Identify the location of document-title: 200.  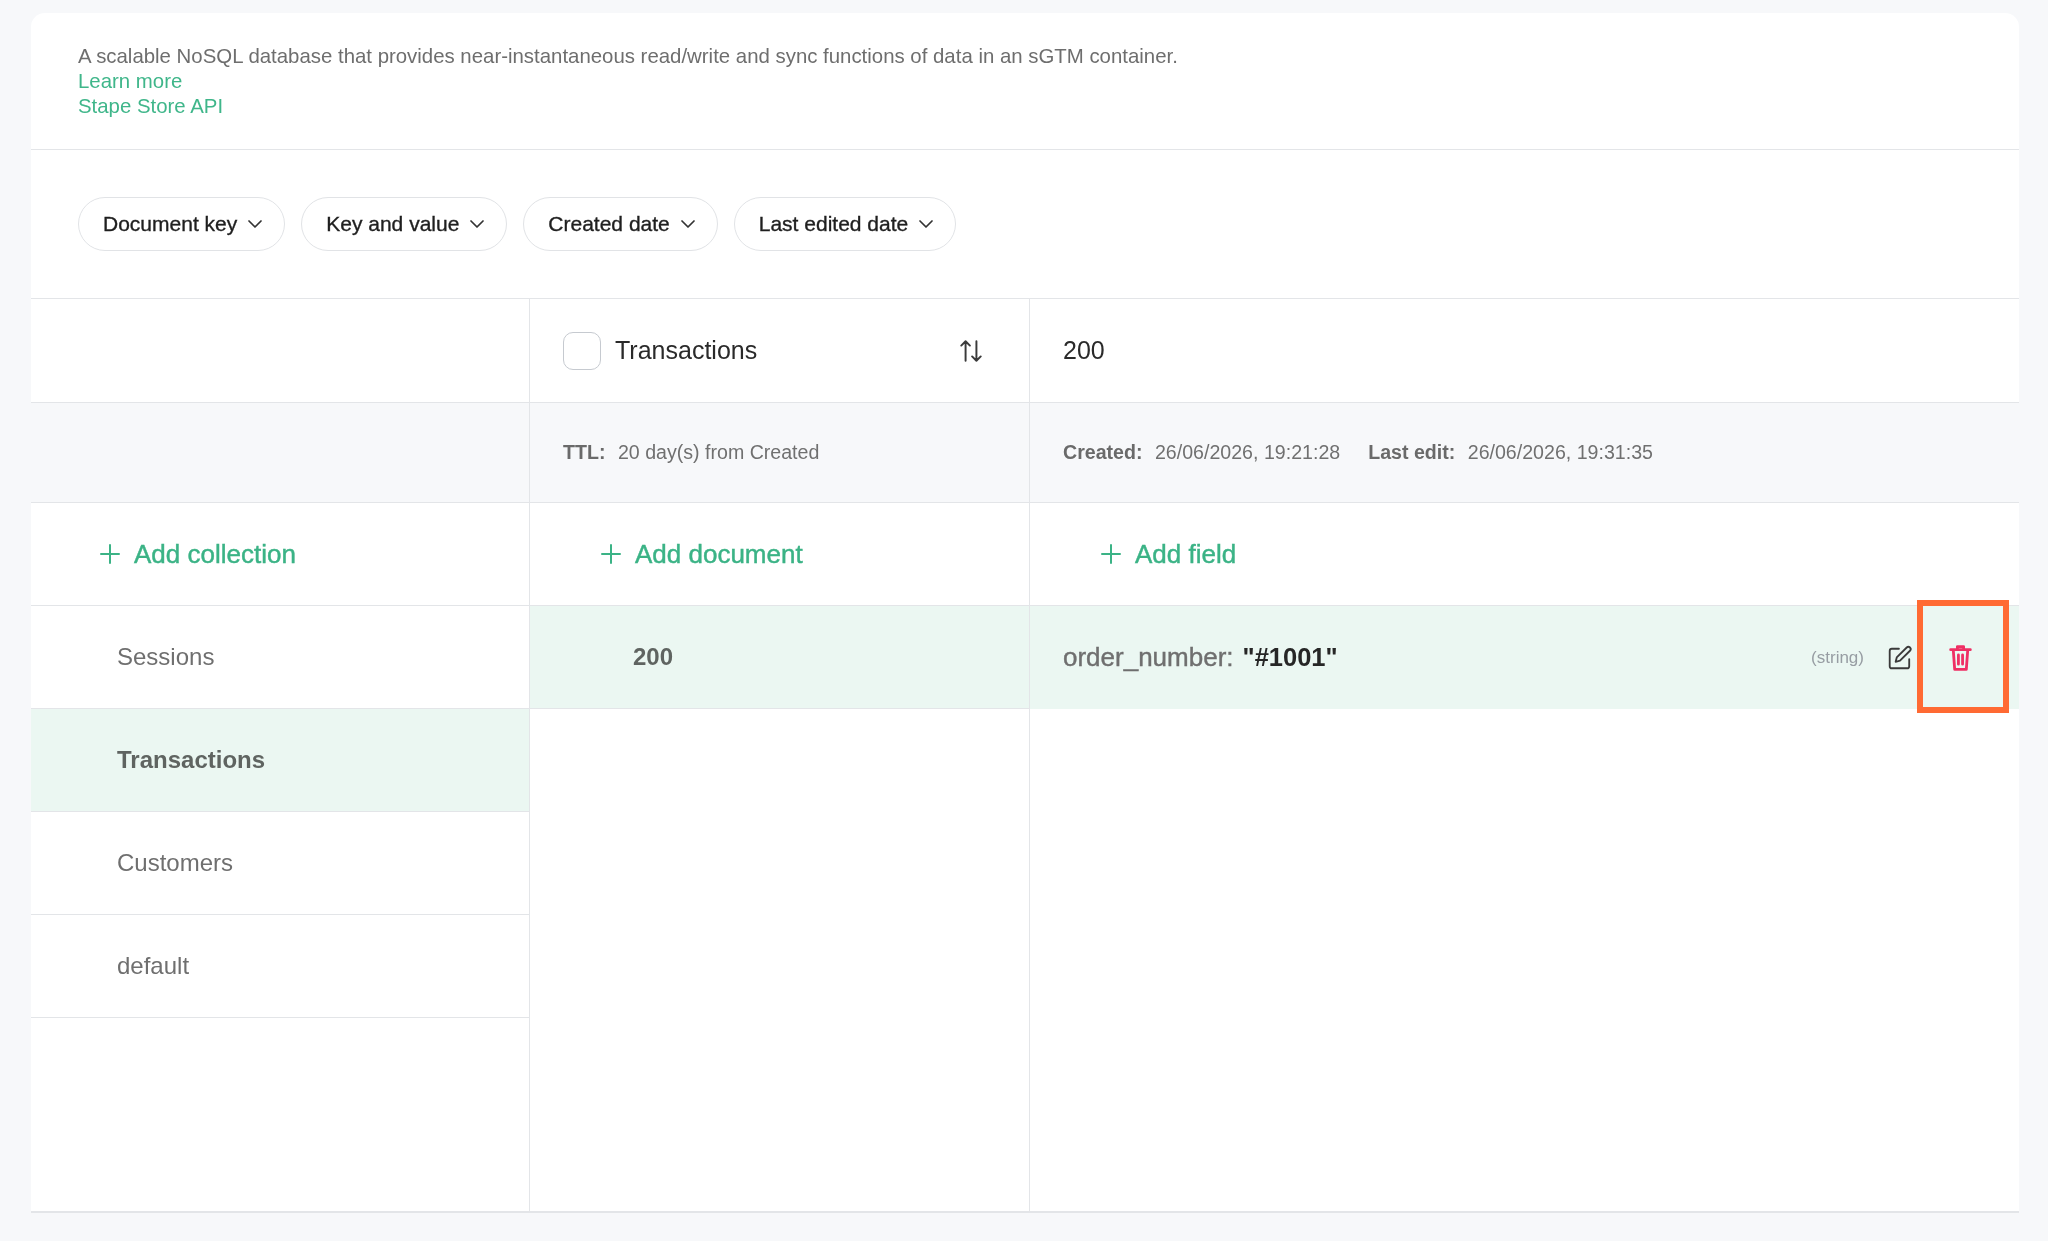
(1084, 350).